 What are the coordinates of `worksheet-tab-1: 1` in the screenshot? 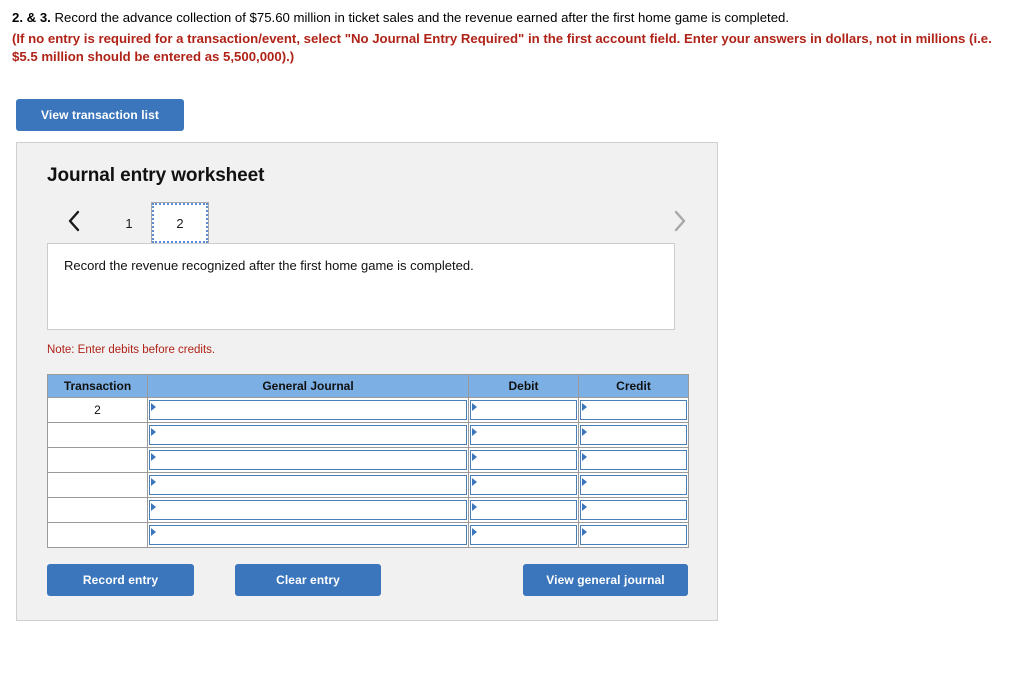 It's located at (129, 223).